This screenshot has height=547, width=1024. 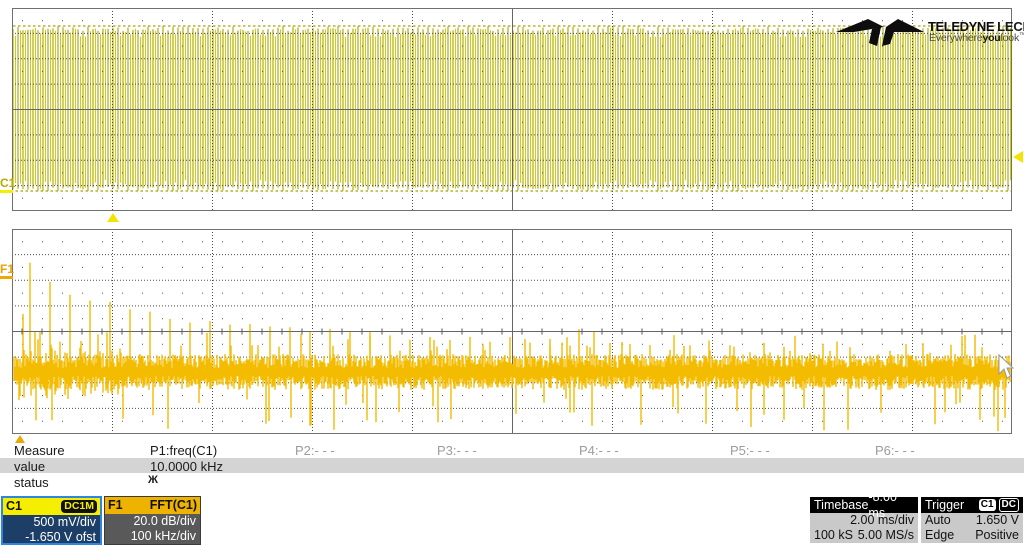 I want to click on f1-descriptor-box: F1 FFT(C1) 20.0 dB/div 100 kHz/div, so click(x=152, y=520).